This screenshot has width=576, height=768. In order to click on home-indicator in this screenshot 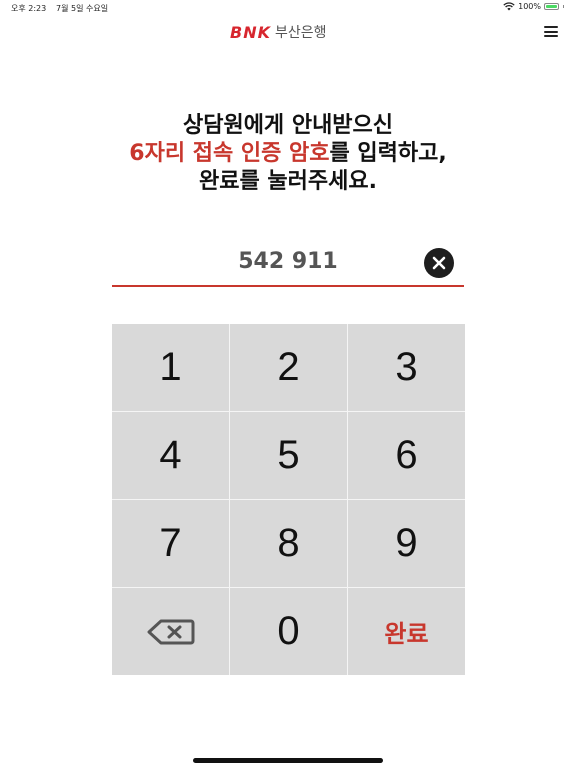, I will do `click(288, 760)`.